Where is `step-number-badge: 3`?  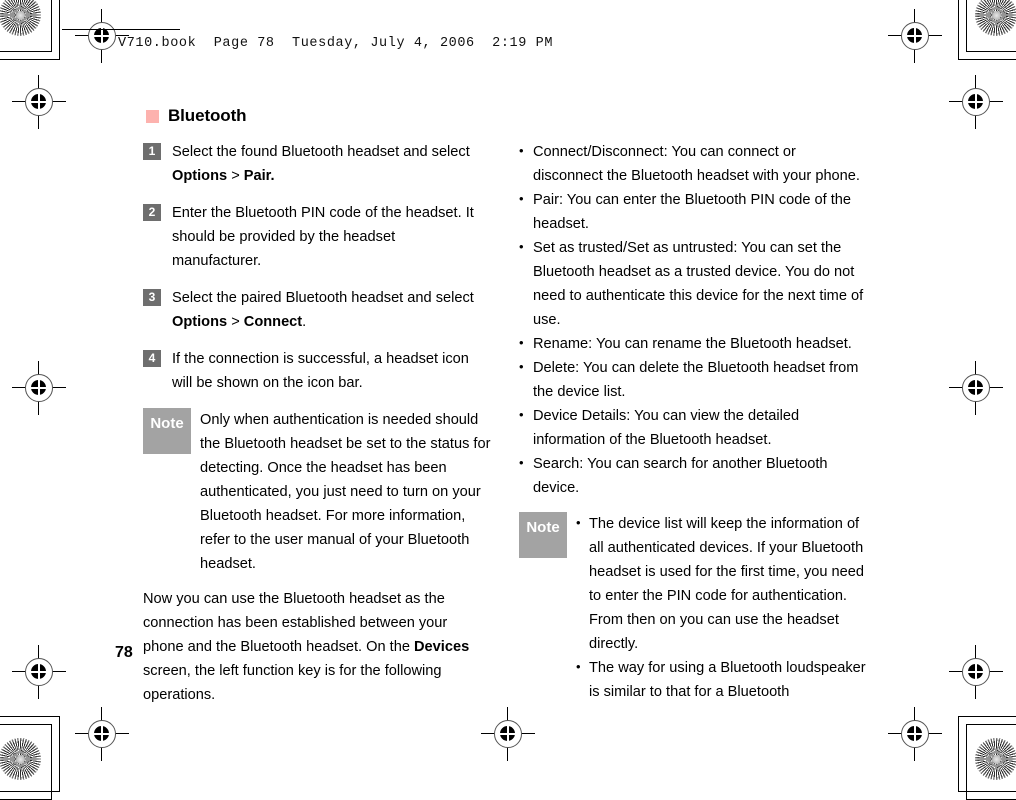
step-number-badge: 3 is located at coordinates (152, 297).